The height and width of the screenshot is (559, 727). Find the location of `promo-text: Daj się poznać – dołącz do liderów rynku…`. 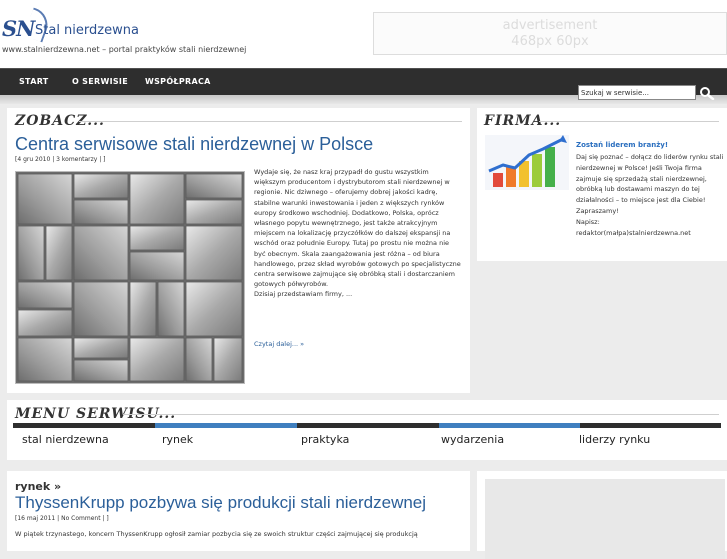

promo-text: Daj się poznać – dołącz do liderów rynku… is located at coordinates (650, 195).